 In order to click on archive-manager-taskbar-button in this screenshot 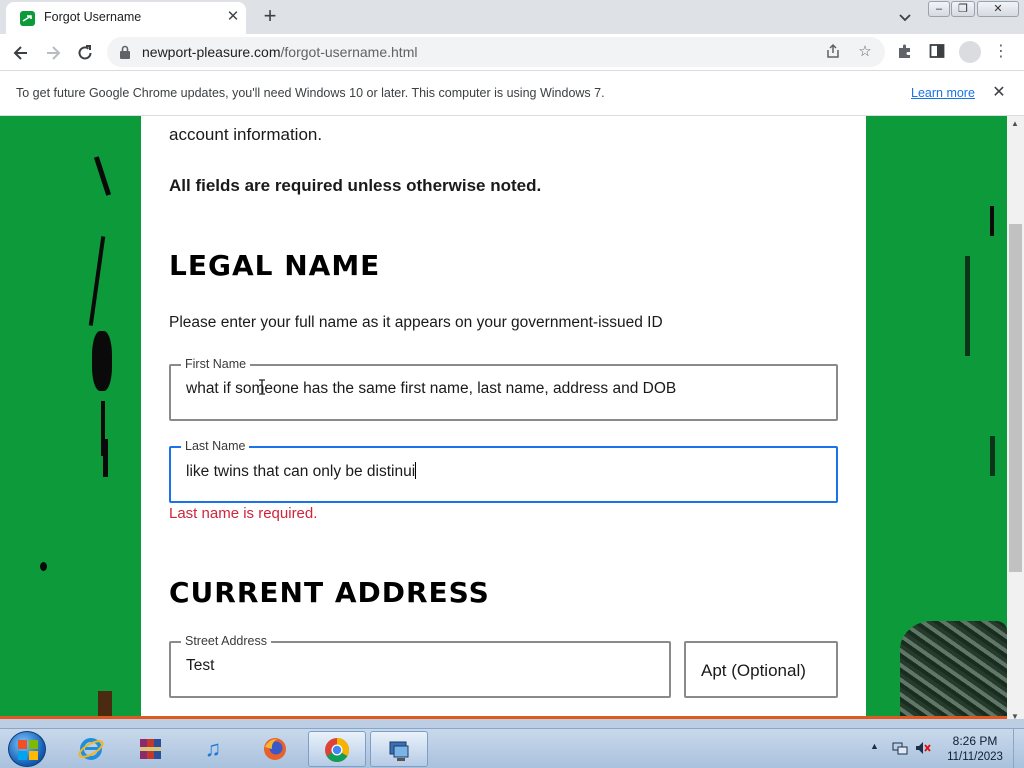, I will do `click(151, 749)`.